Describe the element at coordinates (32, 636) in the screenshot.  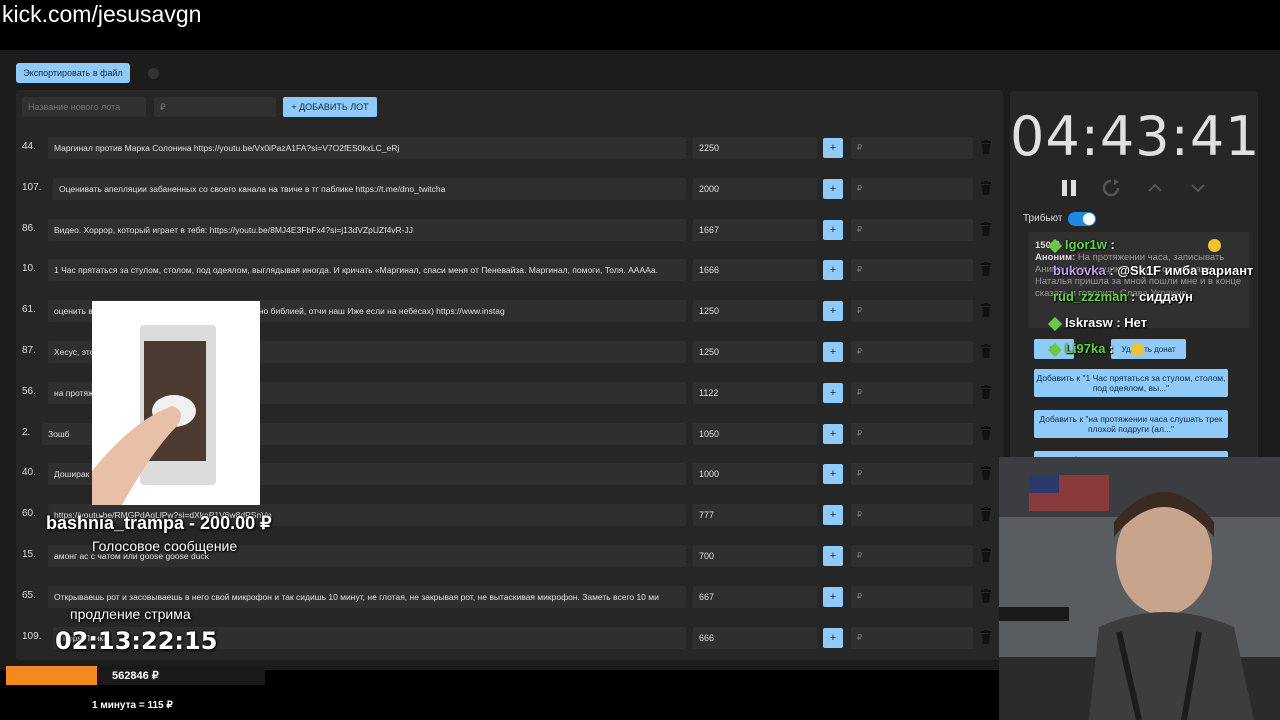
I see `lot-number: 109.` at that location.